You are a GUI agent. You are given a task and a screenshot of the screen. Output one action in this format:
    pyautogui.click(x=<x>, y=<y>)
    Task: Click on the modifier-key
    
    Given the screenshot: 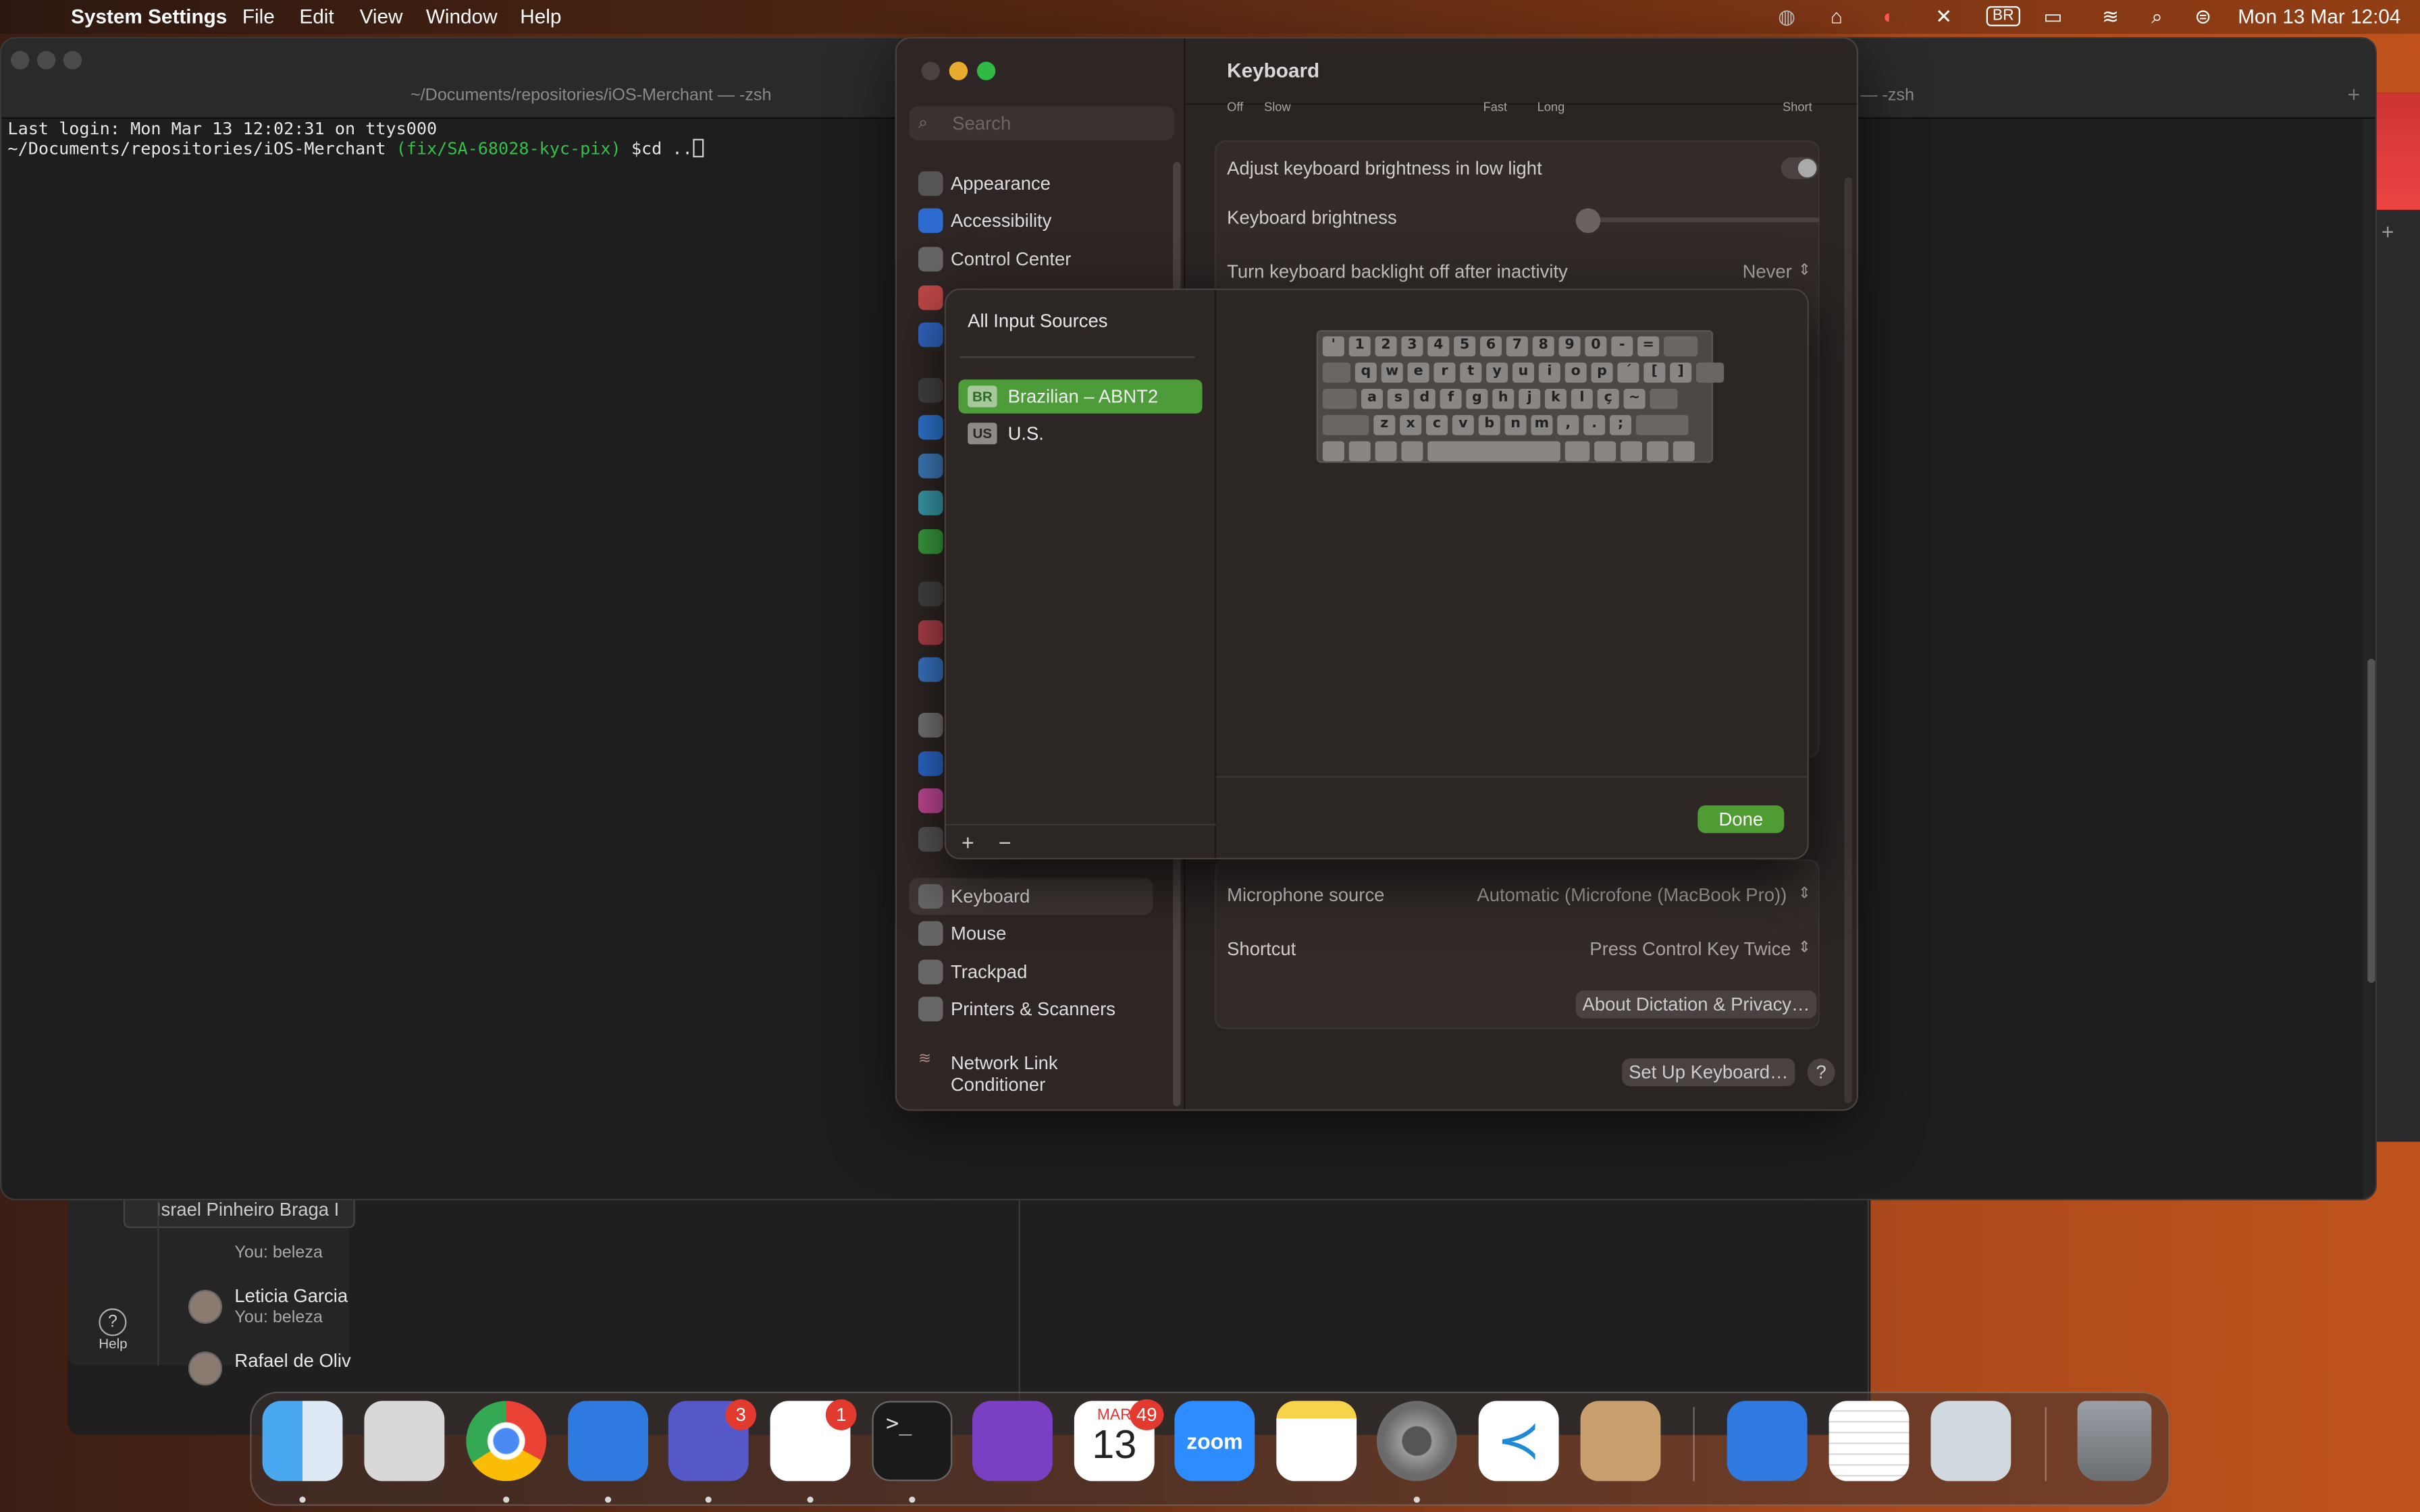 What is the action you would take?
    pyautogui.click(x=1345, y=424)
    